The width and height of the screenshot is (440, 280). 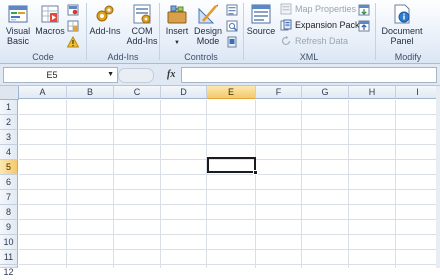 I want to click on insert-control-button: Insert ▼, so click(x=177, y=24).